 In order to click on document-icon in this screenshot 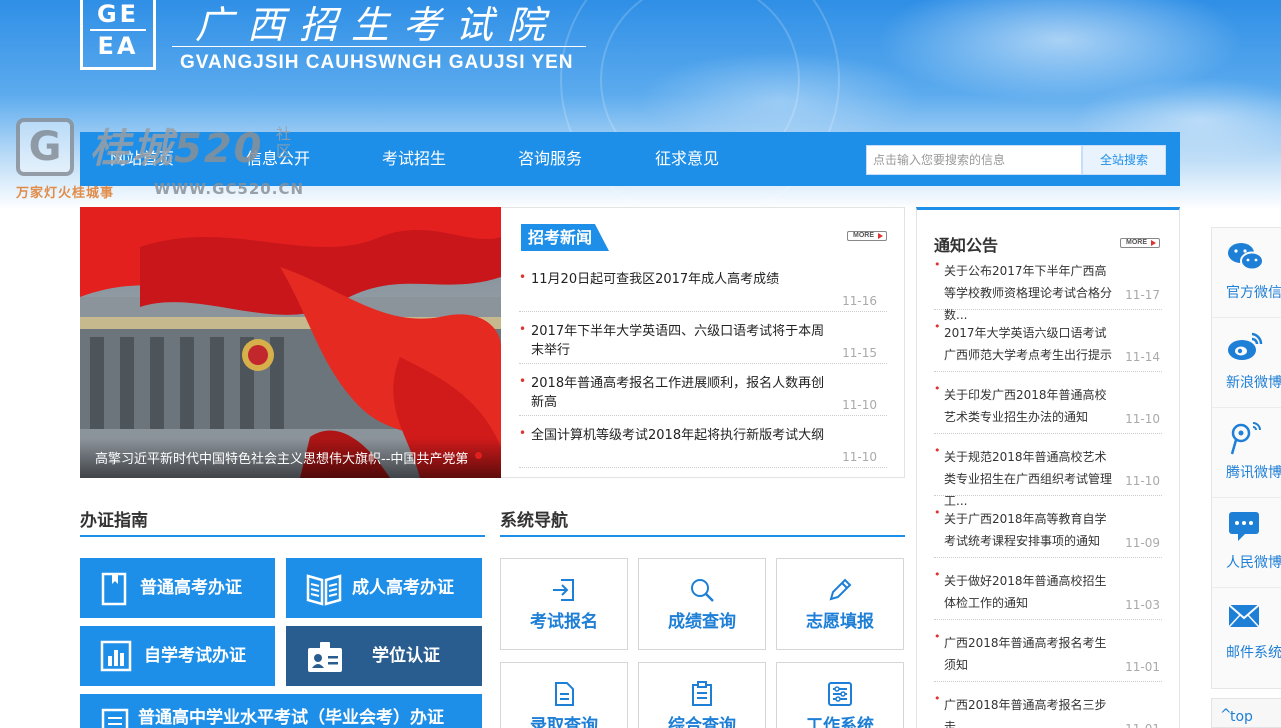, I will do `click(115, 718)`.